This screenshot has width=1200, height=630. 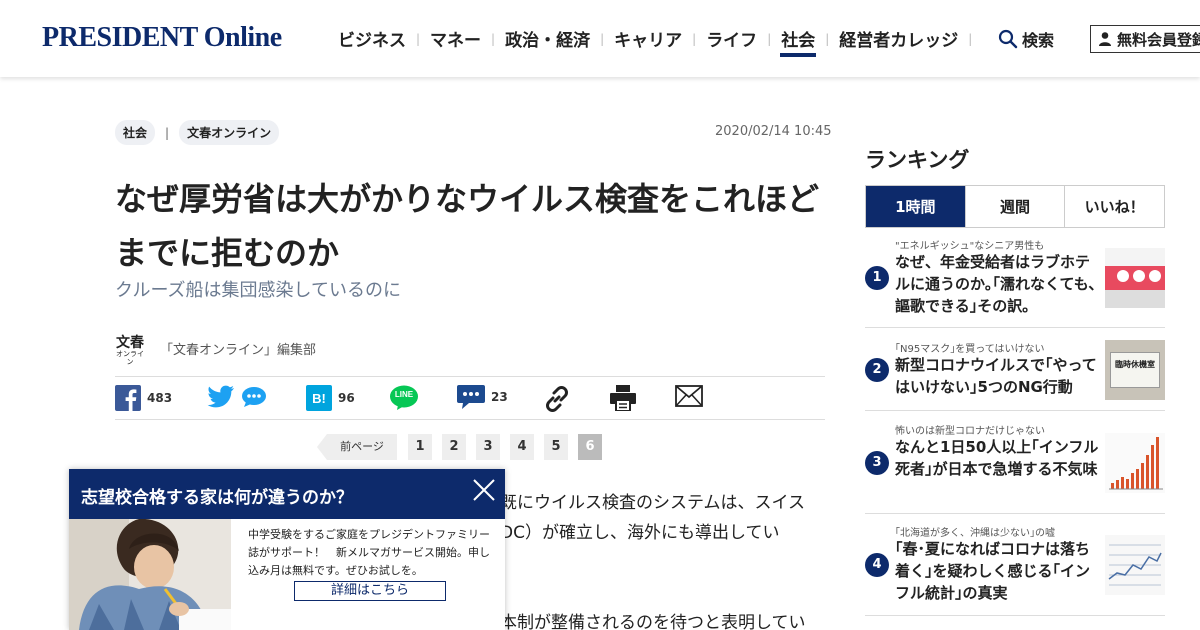 What do you see at coordinates (556, 447) in the screenshot?
I see `page-link-5: 5` at bounding box center [556, 447].